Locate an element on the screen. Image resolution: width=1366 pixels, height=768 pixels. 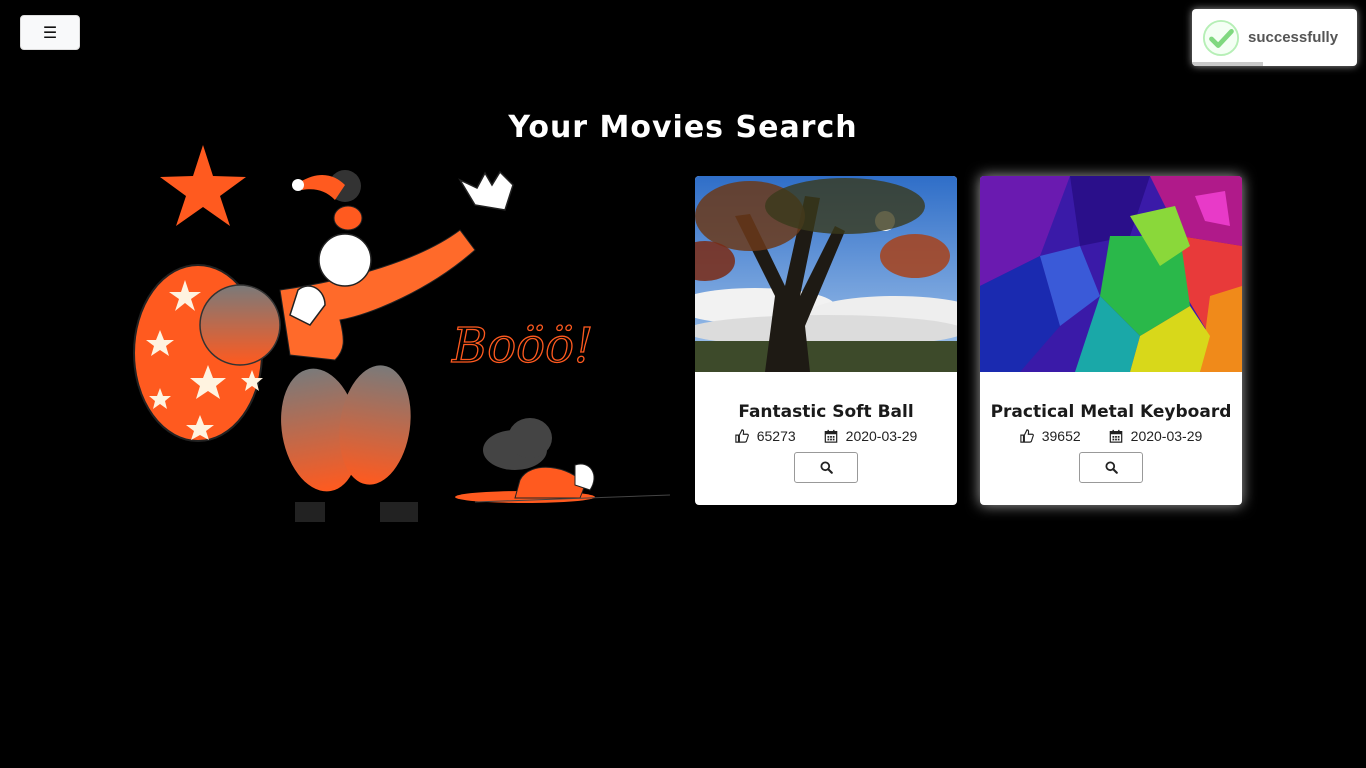
movie-title: Fantastic Soft Ball is located at coordinates (826, 412).